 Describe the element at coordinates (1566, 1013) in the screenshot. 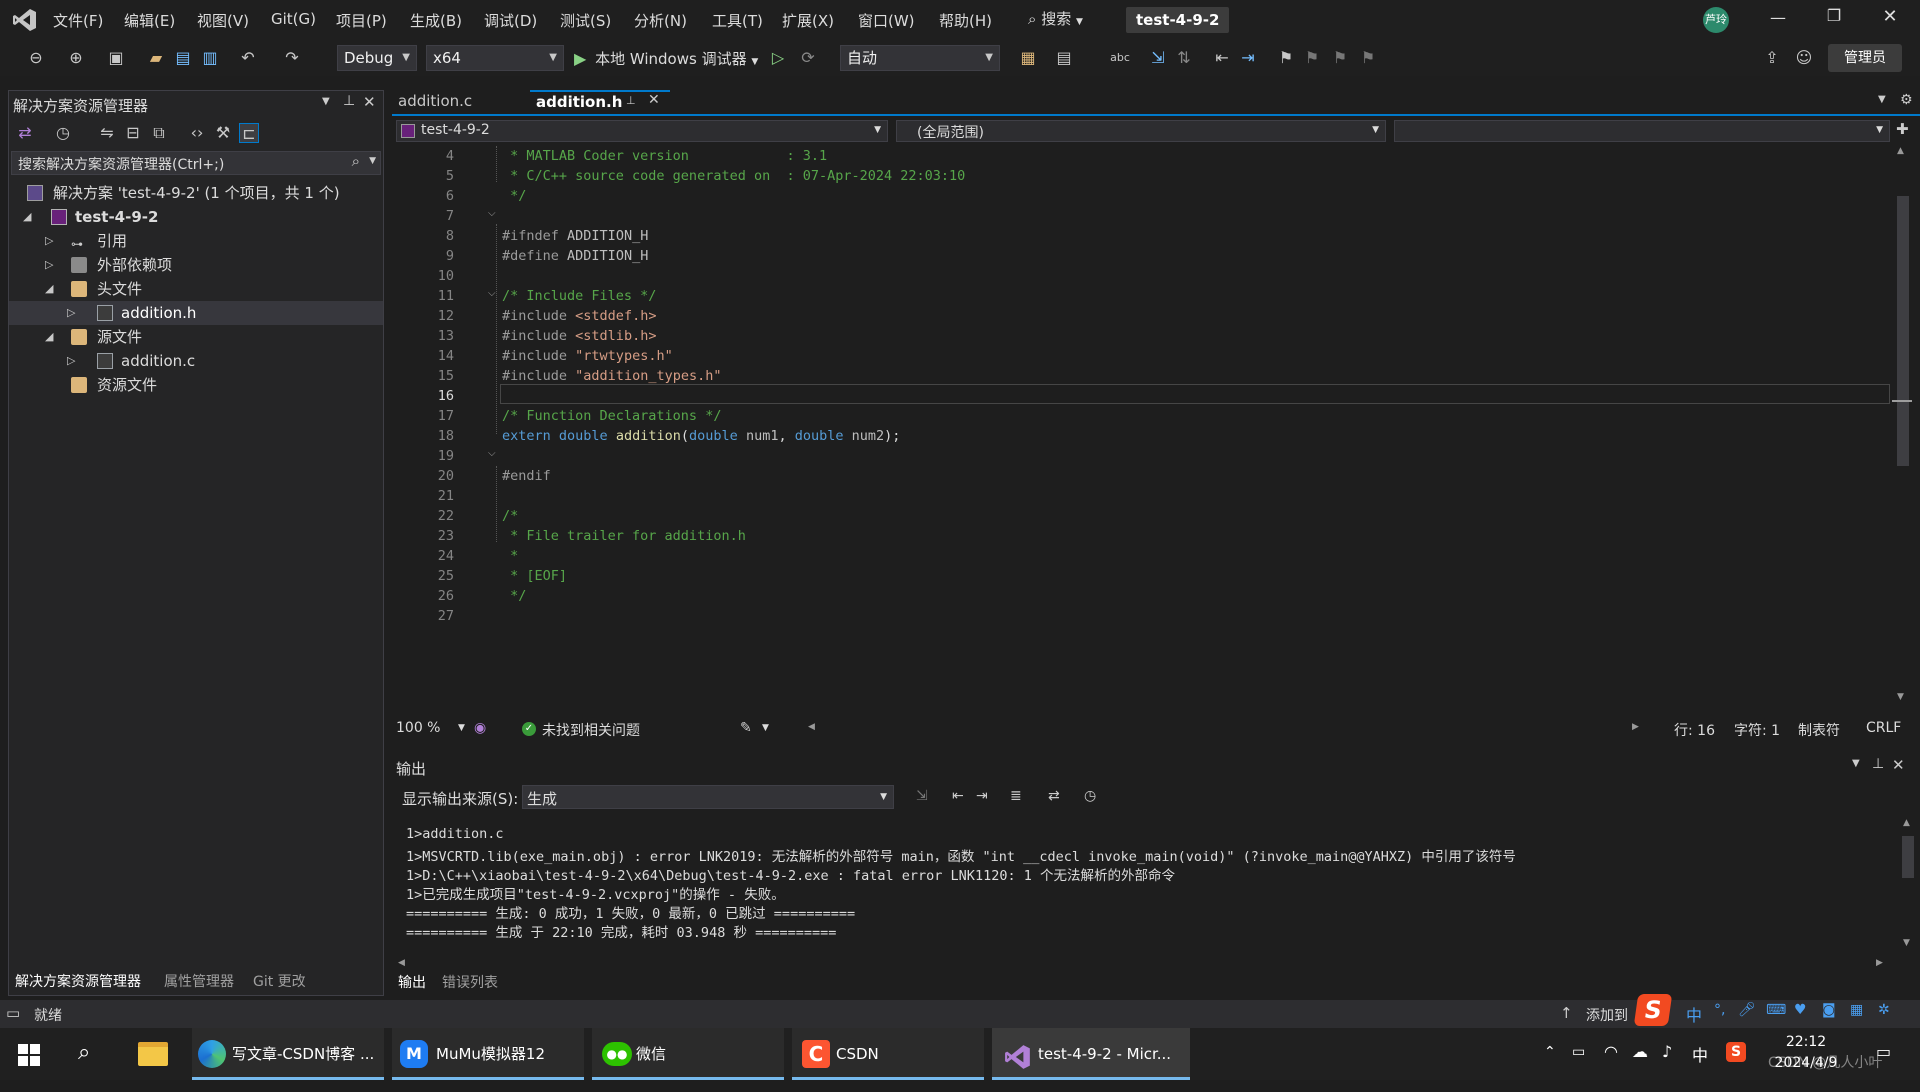

I see `up-arrow-icon: ↑` at that location.